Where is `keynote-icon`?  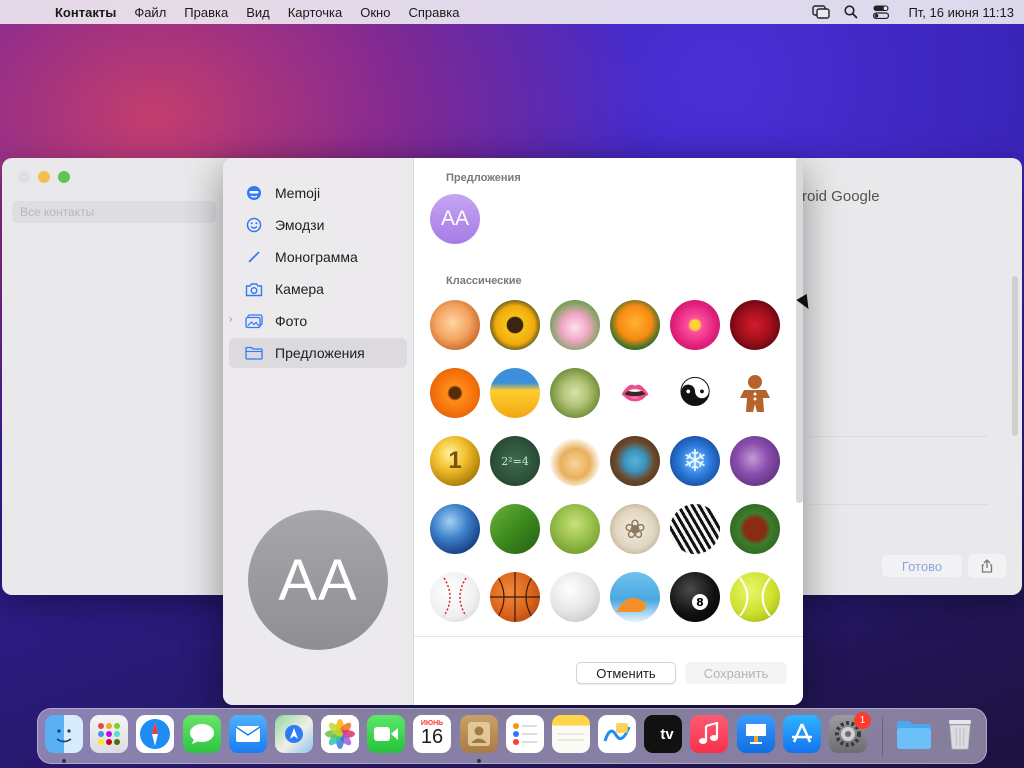 keynote-icon is located at coordinates (756, 734).